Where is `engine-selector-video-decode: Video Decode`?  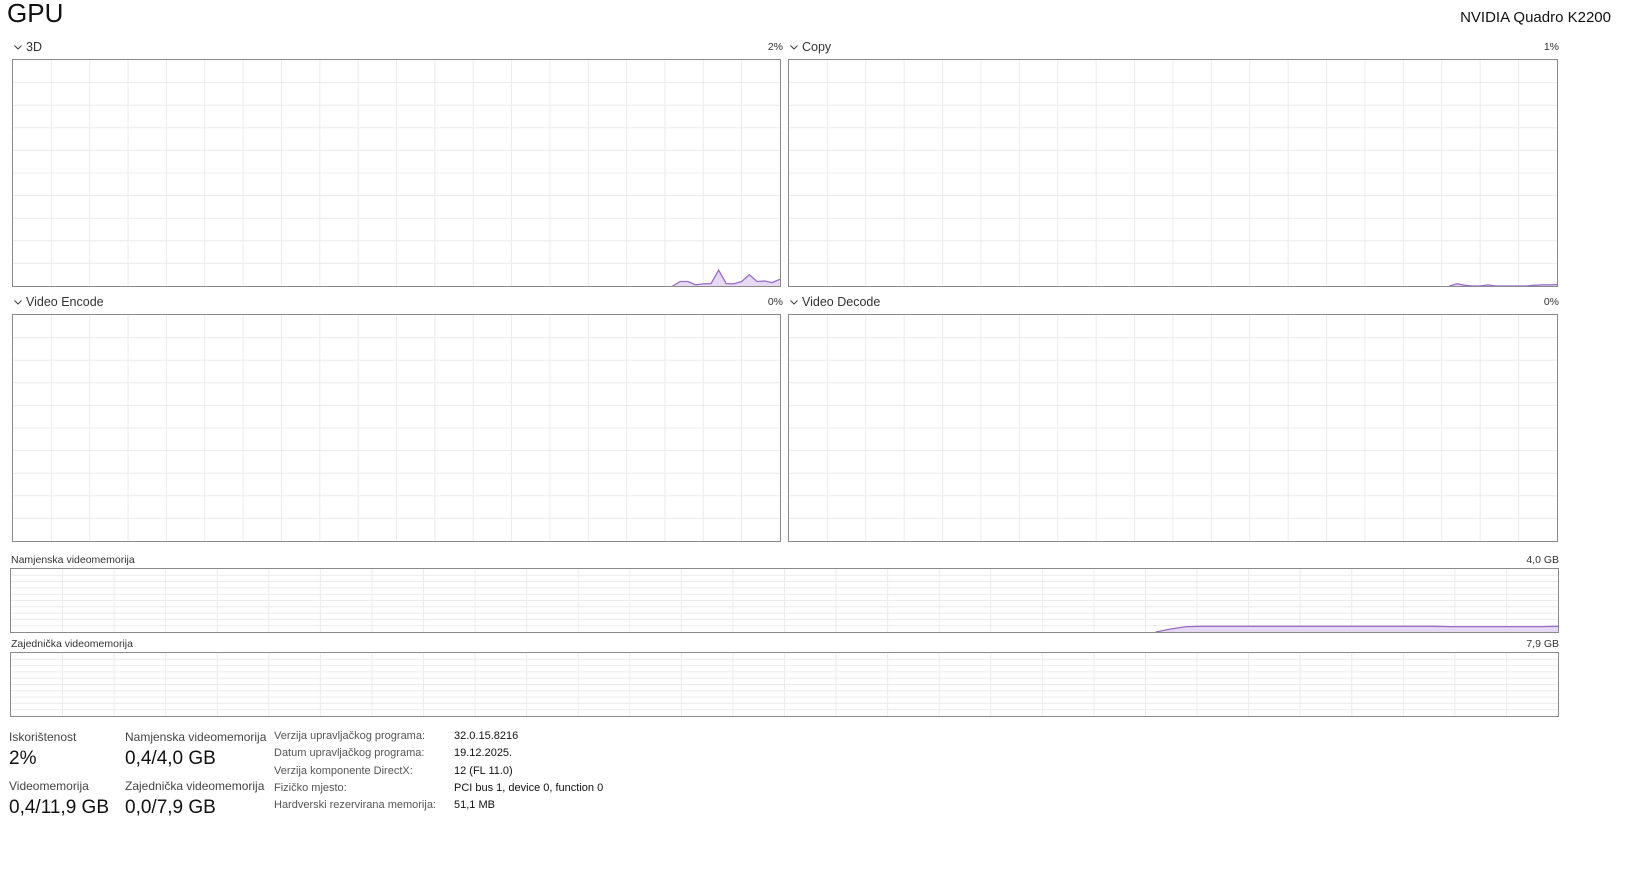
engine-selector-video-decode: Video Decode is located at coordinates (834, 302).